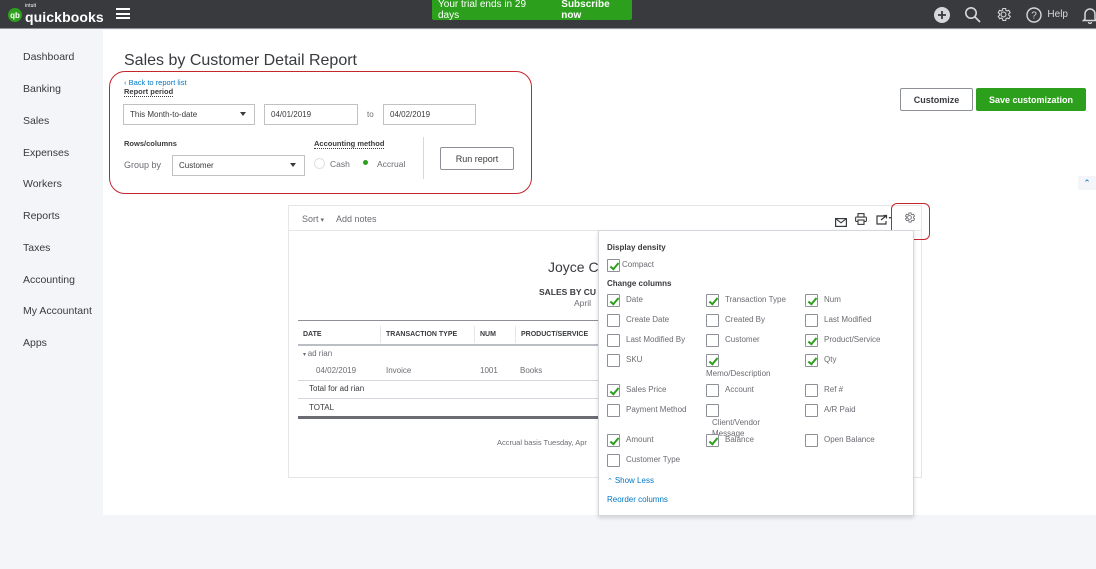 This screenshot has height=569, width=1096. Describe the element at coordinates (35, 343) in the screenshot. I see `sidebar-item-apps: Apps` at that location.